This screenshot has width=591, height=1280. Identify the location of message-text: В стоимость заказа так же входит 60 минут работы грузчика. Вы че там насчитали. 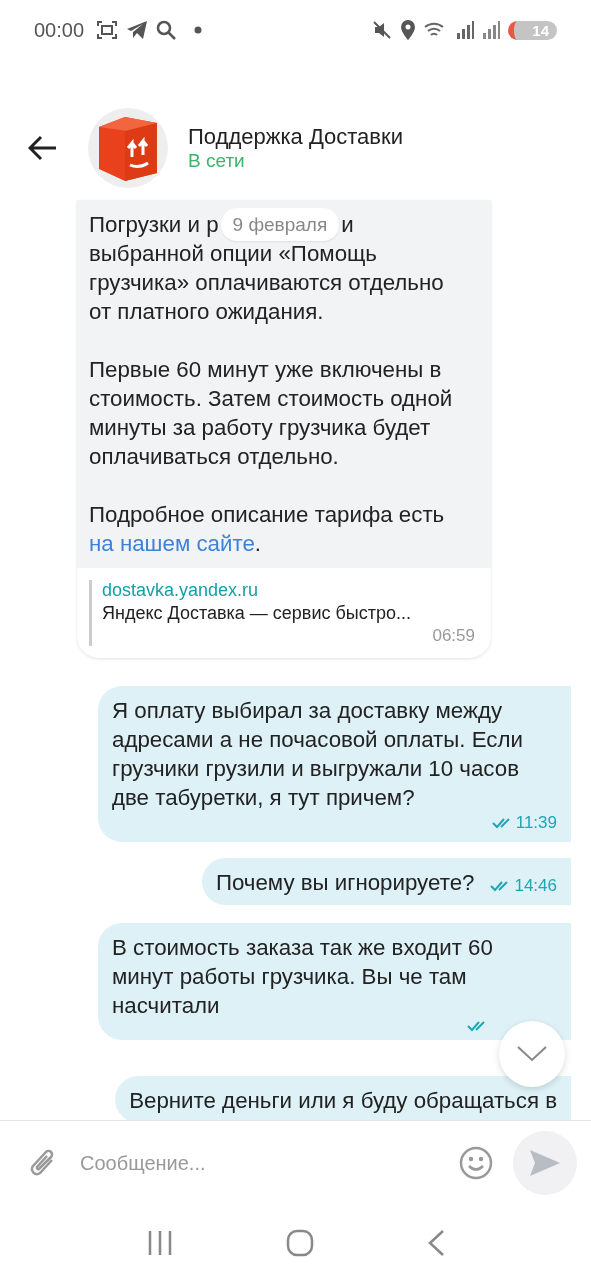
(303, 977).